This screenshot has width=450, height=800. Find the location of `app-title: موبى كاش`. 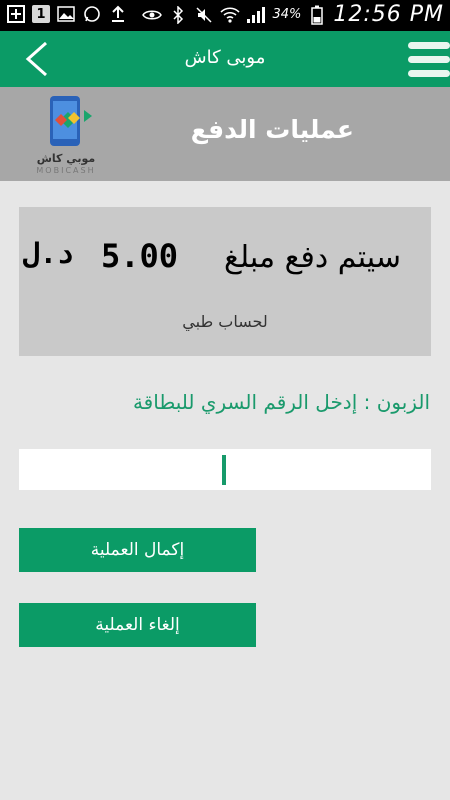

app-title: موبى كاش is located at coordinates (225, 57).